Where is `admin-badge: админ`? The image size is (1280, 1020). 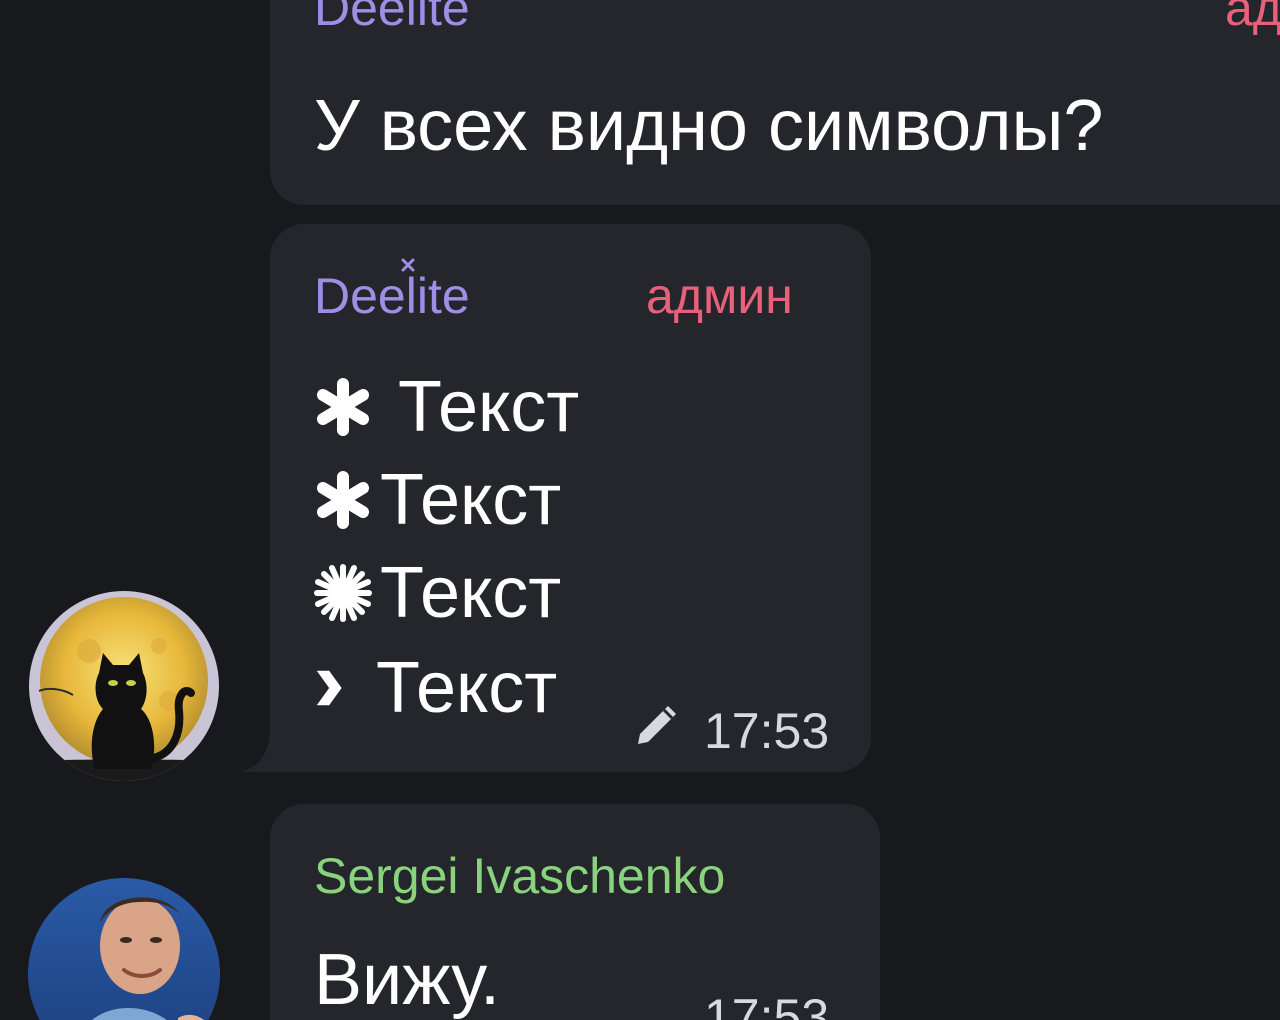 admin-badge: админ is located at coordinates (719, 296).